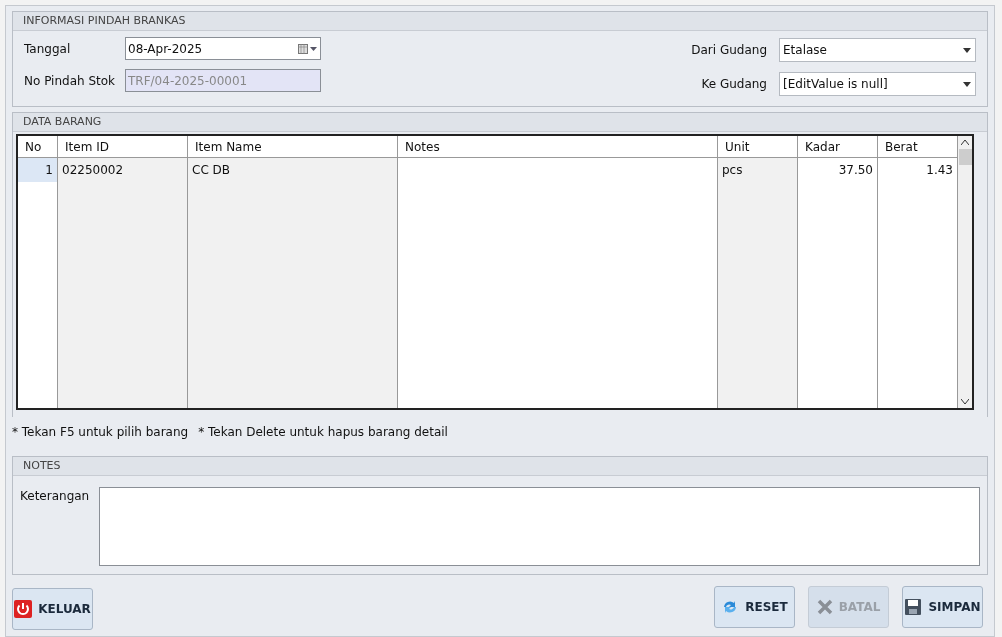  I want to click on table-cell: CC DB, so click(292, 170).